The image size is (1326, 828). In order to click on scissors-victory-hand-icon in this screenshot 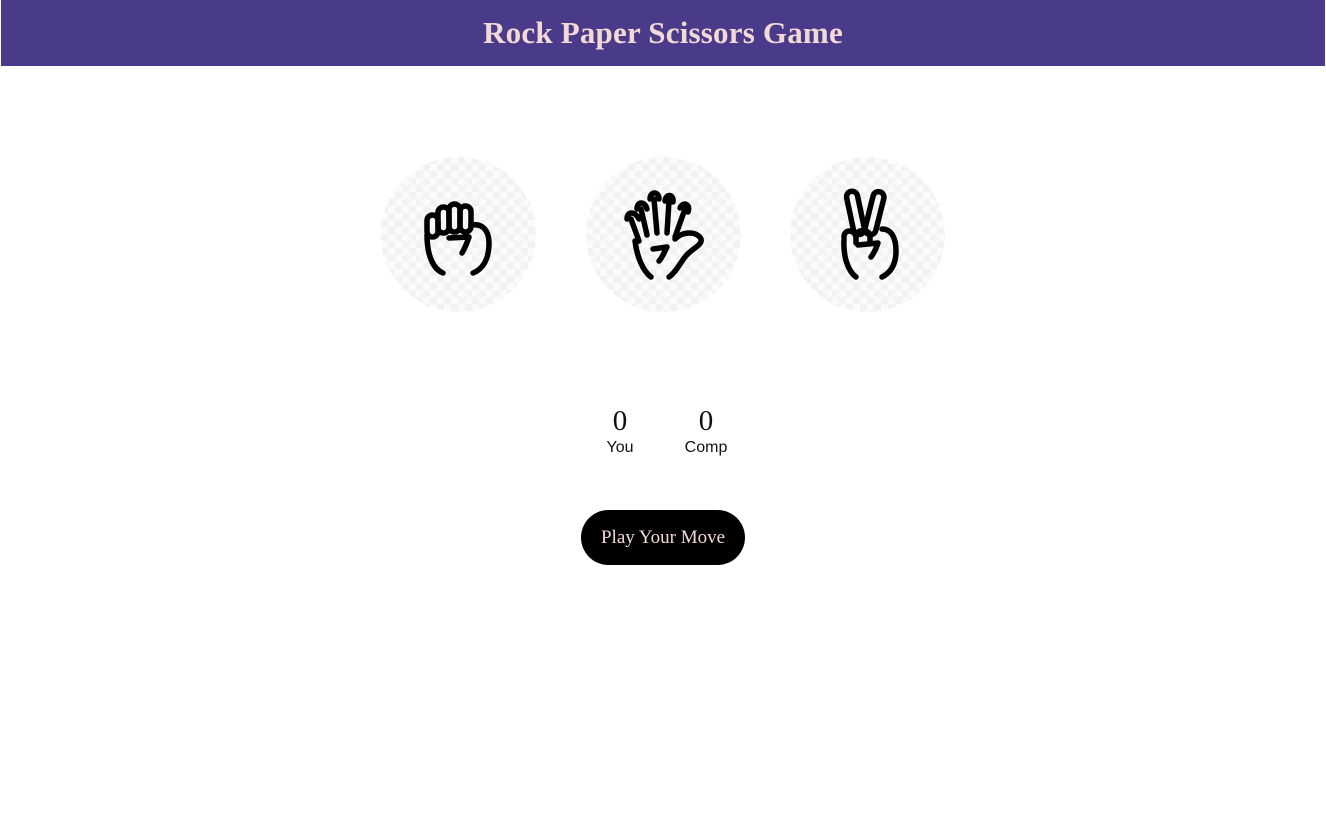, I will do `click(869, 234)`.